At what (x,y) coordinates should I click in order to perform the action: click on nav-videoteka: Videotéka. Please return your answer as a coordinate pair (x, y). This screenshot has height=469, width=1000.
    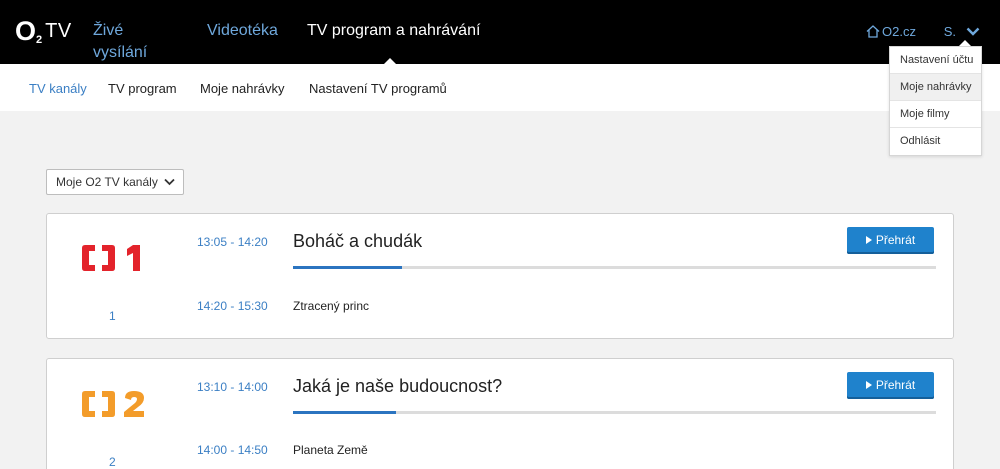
    Looking at the image, I should click on (242, 42).